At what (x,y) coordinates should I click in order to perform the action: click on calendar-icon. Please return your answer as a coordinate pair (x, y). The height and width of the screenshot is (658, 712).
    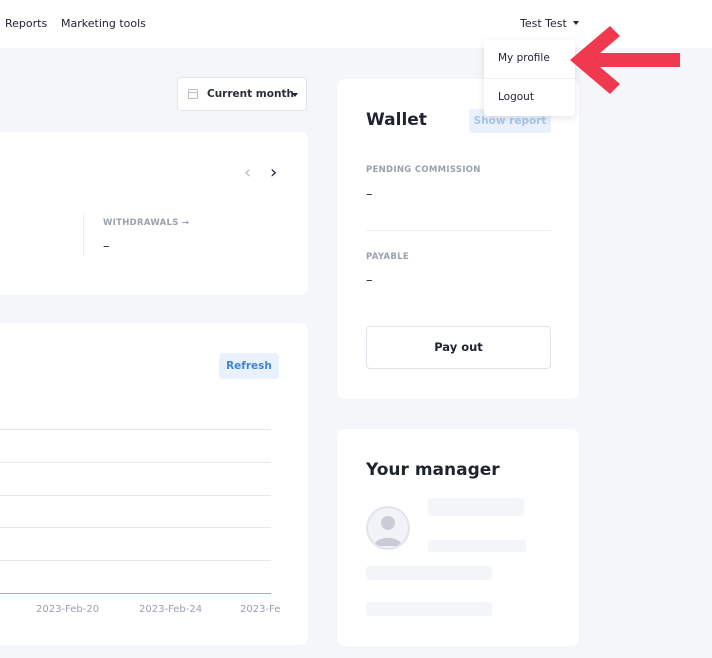
    Looking at the image, I should click on (193, 94).